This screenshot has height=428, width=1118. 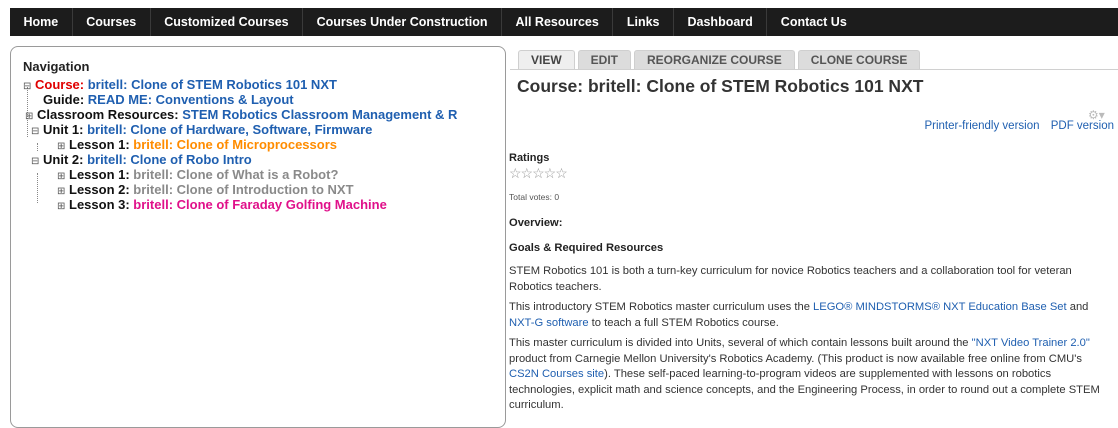 What do you see at coordinates (65, 99) in the screenshot?
I see `tree-node-prefix: Guide:` at bounding box center [65, 99].